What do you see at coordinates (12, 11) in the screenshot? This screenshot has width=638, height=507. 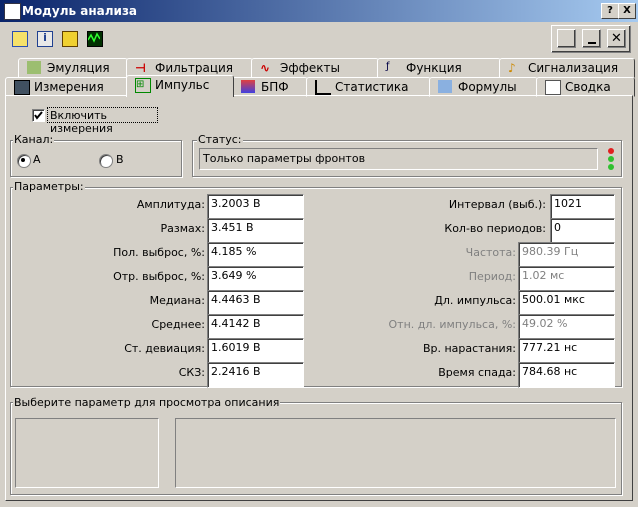 I see `app-icon` at bounding box center [12, 11].